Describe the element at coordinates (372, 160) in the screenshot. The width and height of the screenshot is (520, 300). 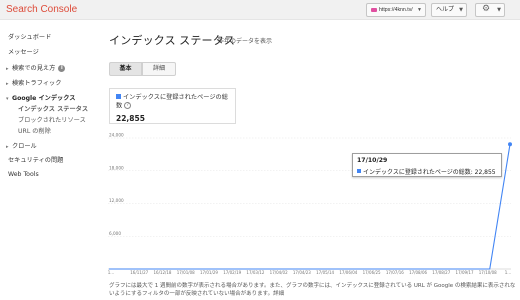
I see `tooltip-date: 17/10/29` at that location.